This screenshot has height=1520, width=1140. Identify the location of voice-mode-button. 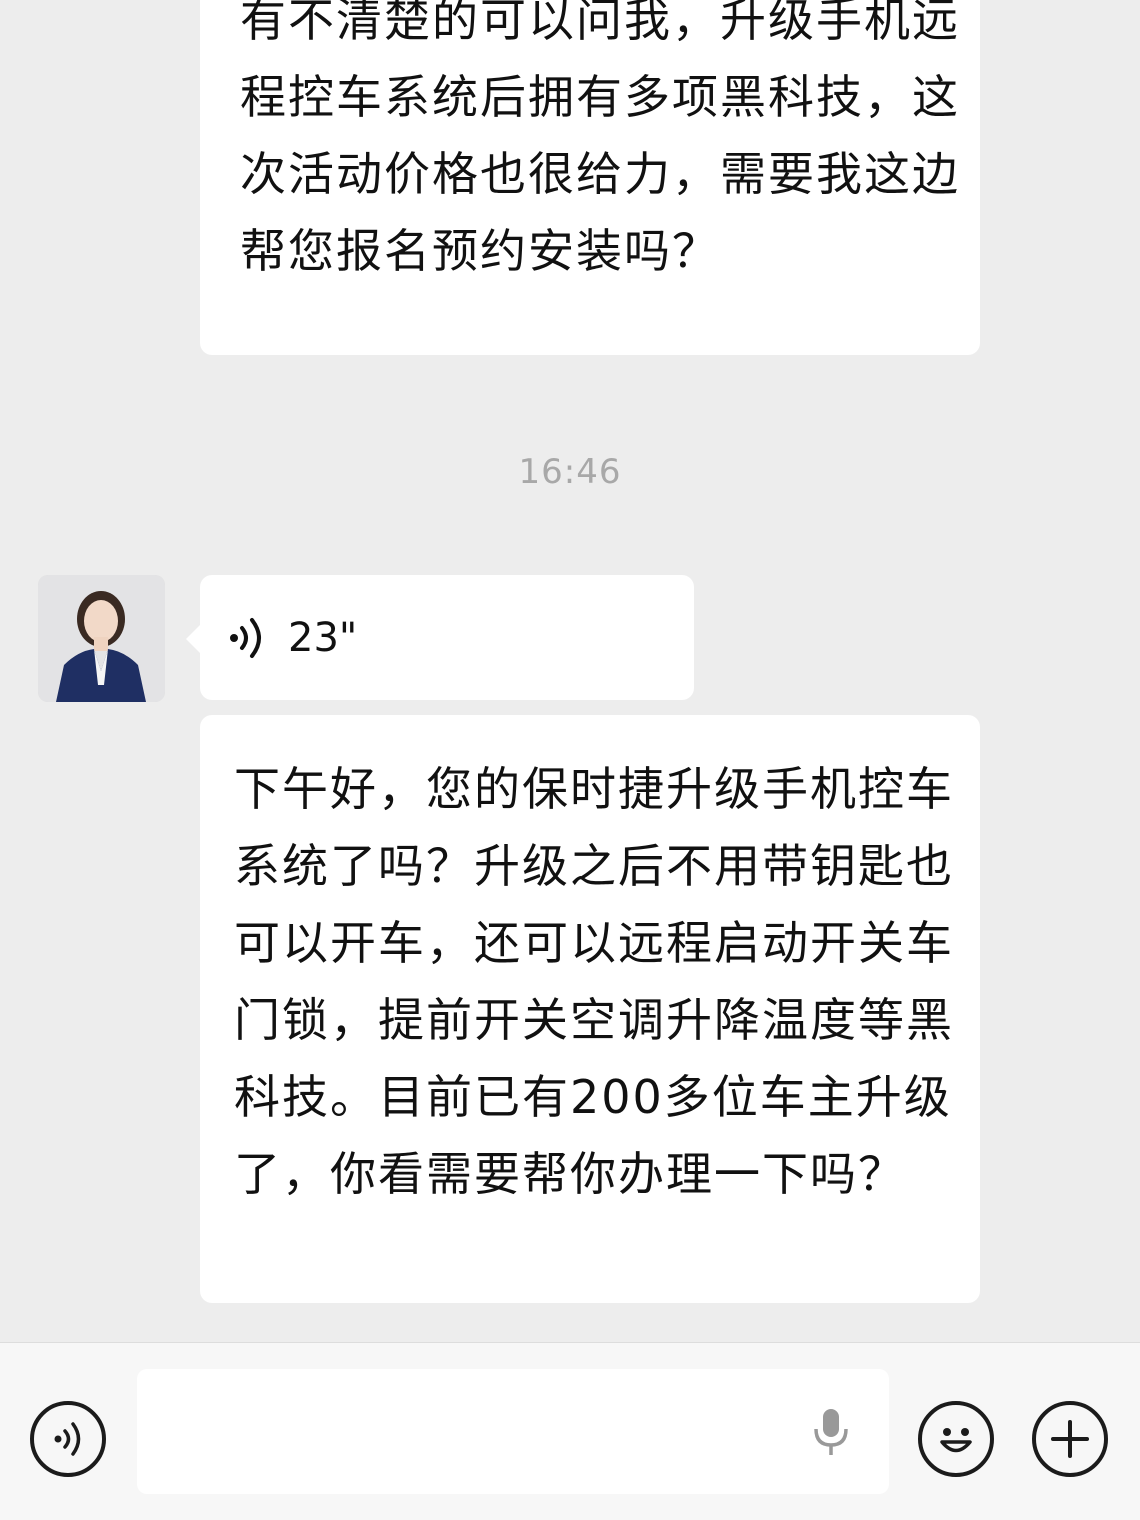
(68, 1439).